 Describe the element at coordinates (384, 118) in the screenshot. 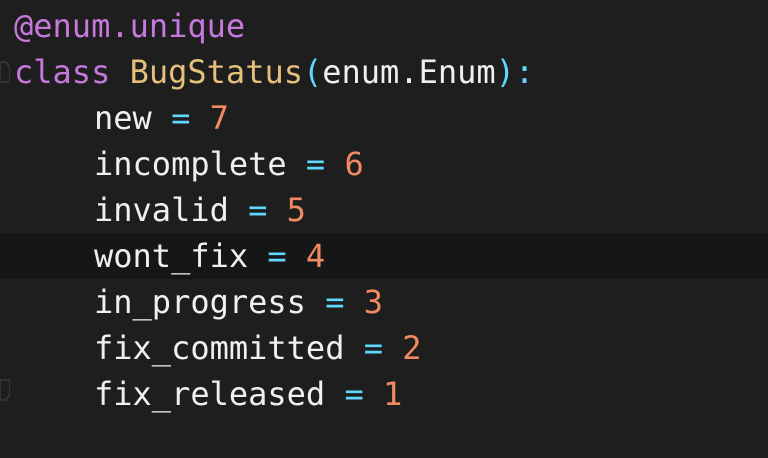

I see `code-line-member: new = 7` at that location.